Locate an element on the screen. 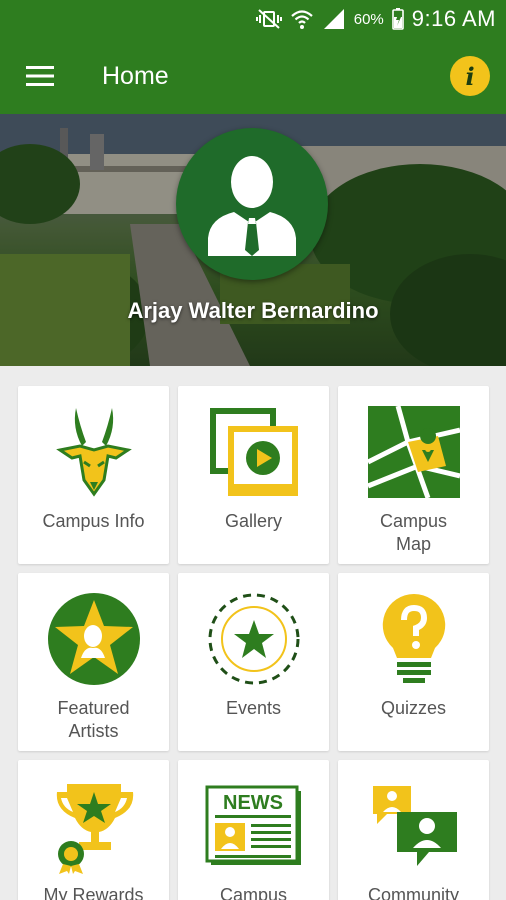 The width and height of the screenshot is (506, 900). tile-campus-map: Campus Map is located at coordinates (413, 475).